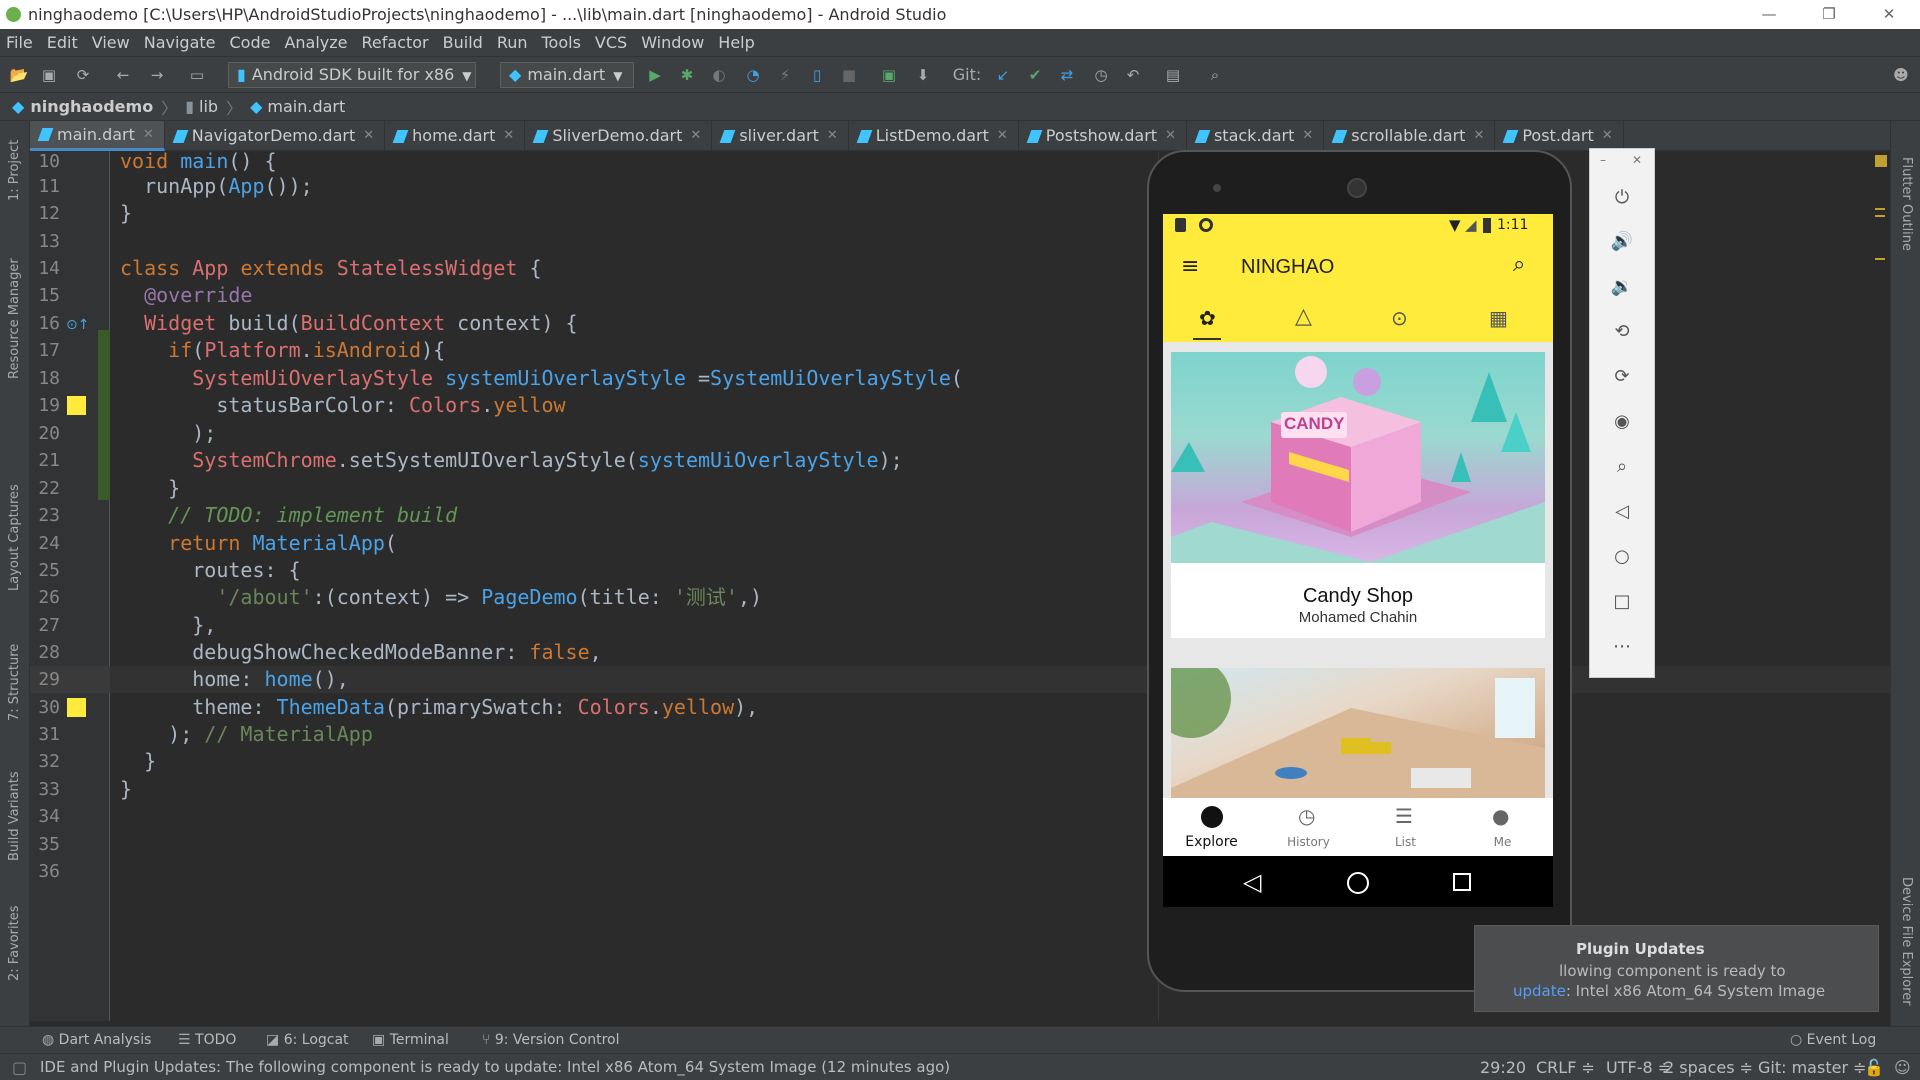 The width and height of the screenshot is (1920, 1080). I want to click on directions-bike-icon: ⊙, so click(1399, 318).